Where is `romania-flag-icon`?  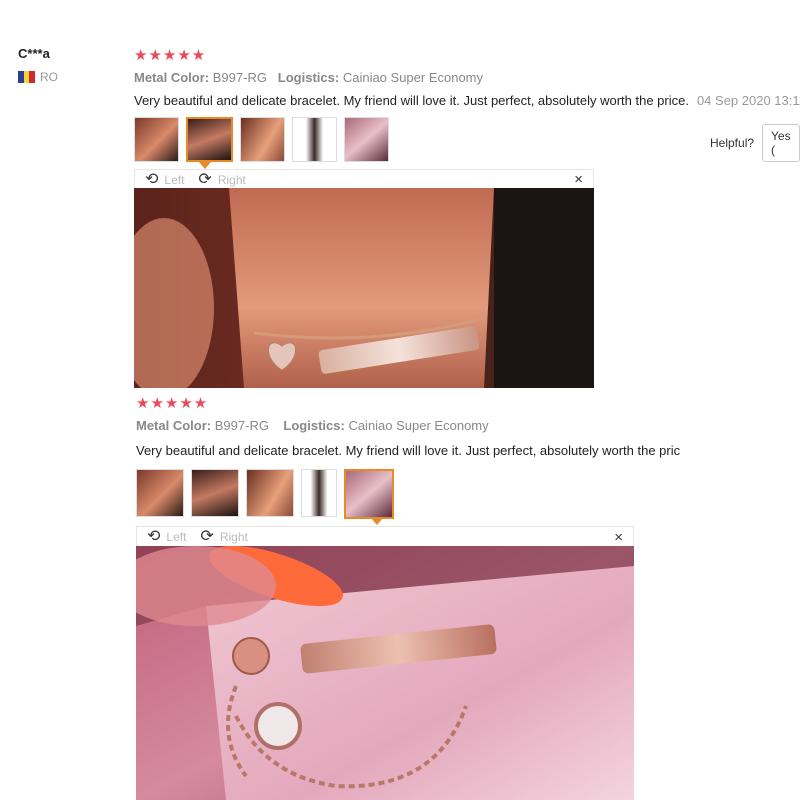 romania-flag-icon is located at coordinates (27, 77).